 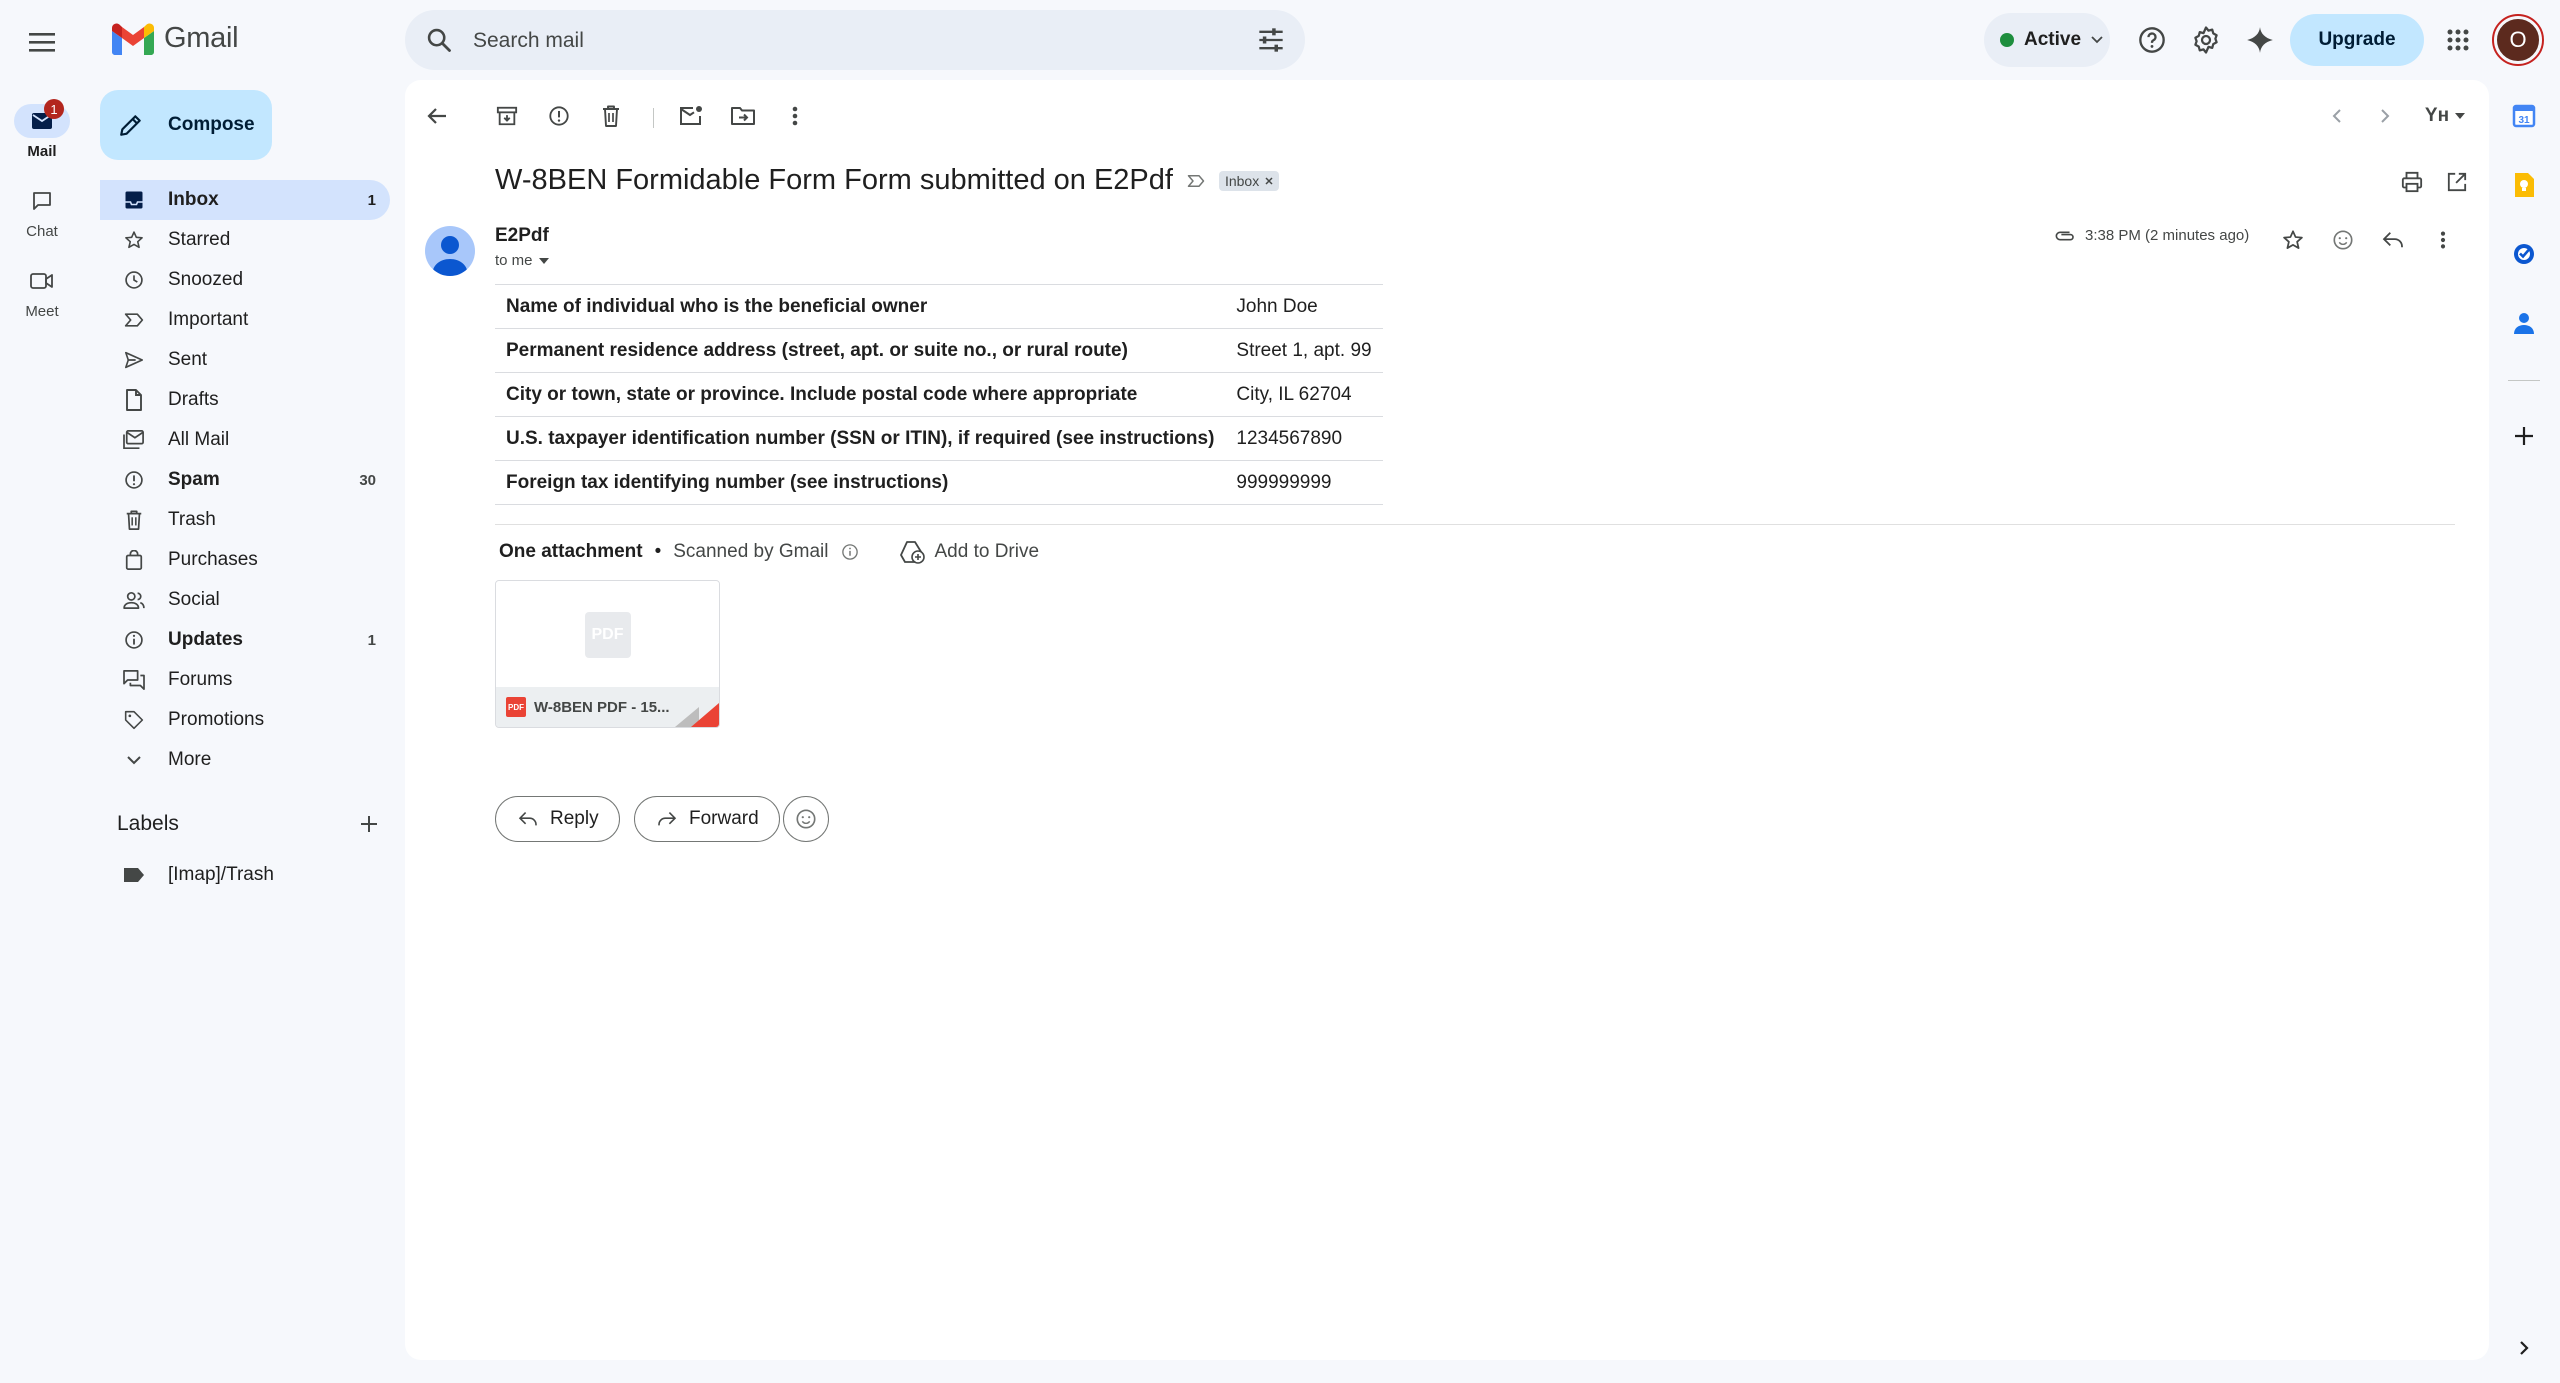 I want to click on archive-button, so click(x=507, y=116).